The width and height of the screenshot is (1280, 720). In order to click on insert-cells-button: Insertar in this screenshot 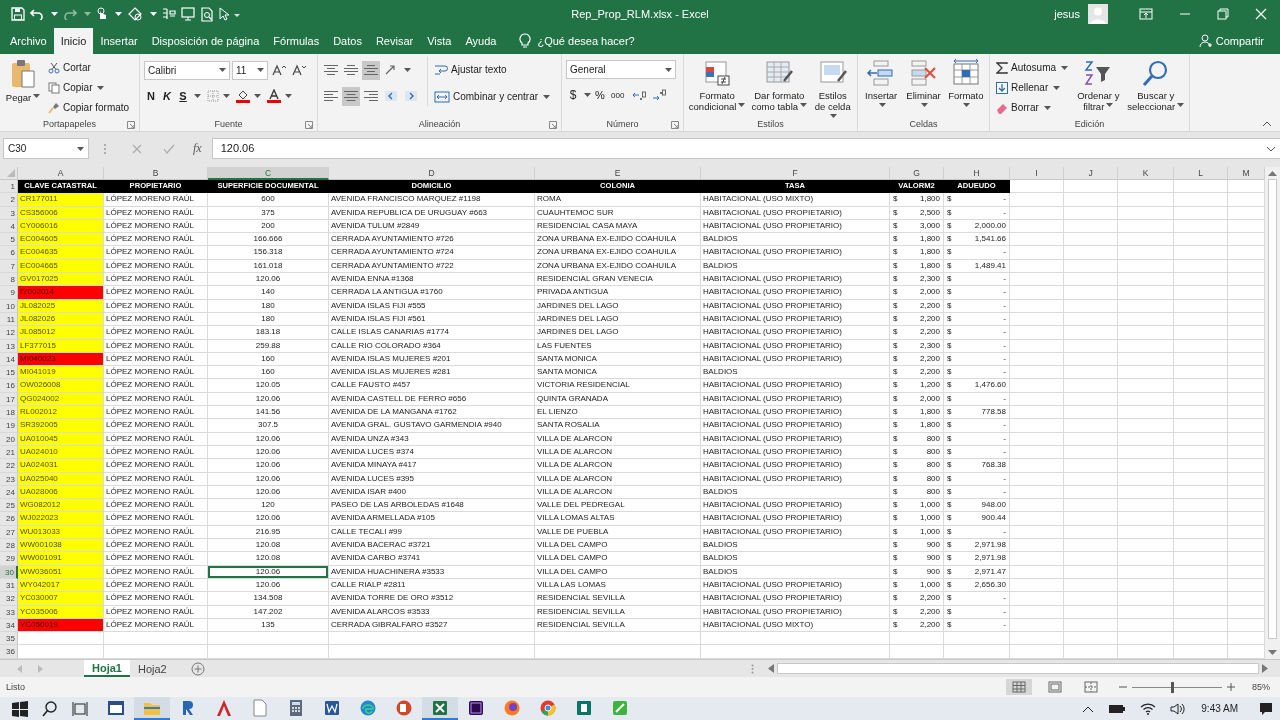, I will do `click(881, 84)`.